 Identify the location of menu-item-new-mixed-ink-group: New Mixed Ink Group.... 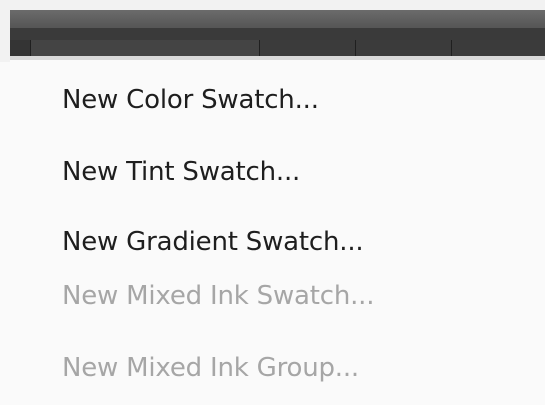
(210, 368).